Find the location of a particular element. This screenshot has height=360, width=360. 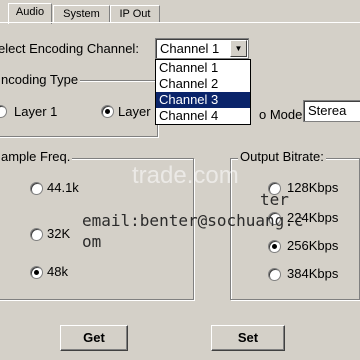

mode-value: Sterea is located at coordinates (327, 110).